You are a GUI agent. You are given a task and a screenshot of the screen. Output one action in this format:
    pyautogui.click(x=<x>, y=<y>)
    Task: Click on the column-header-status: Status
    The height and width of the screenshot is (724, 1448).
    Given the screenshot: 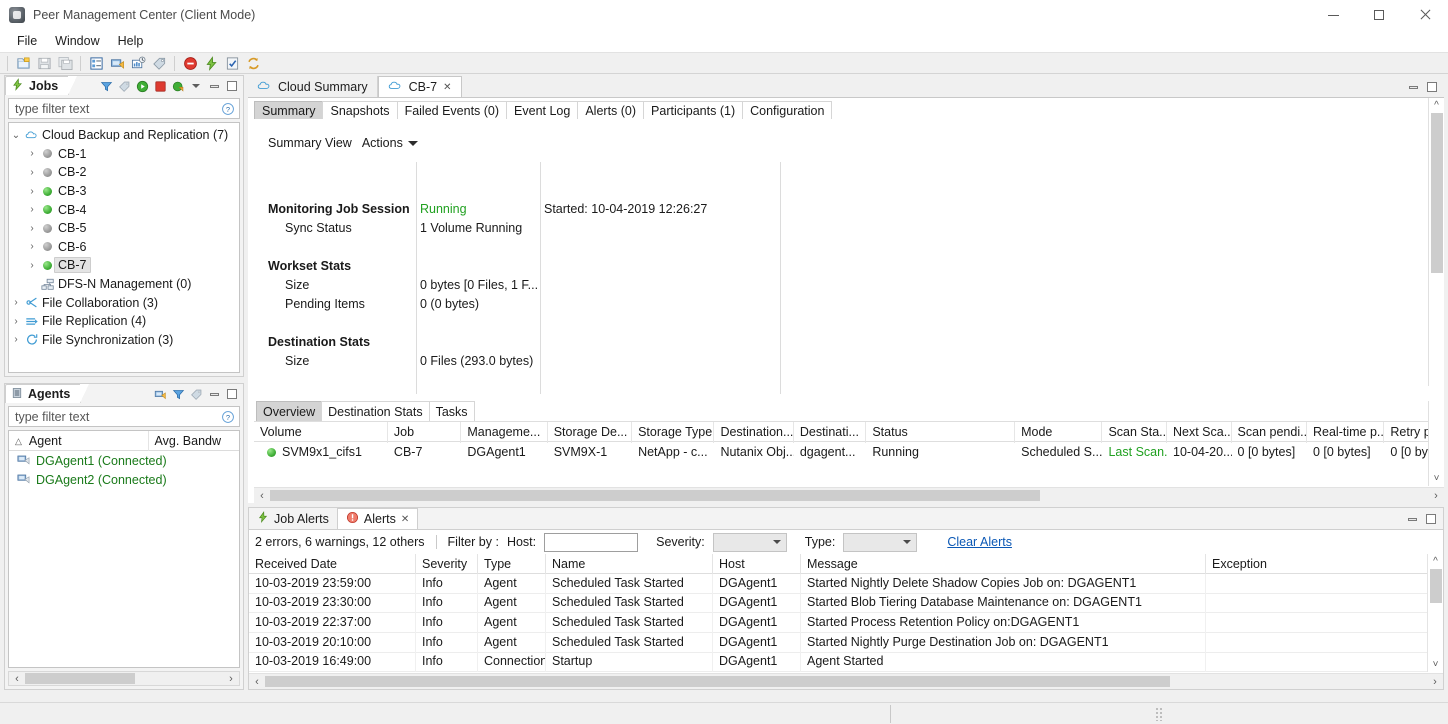 What is the action you would take?
    pyautogui.click(x=941, y=432)
    